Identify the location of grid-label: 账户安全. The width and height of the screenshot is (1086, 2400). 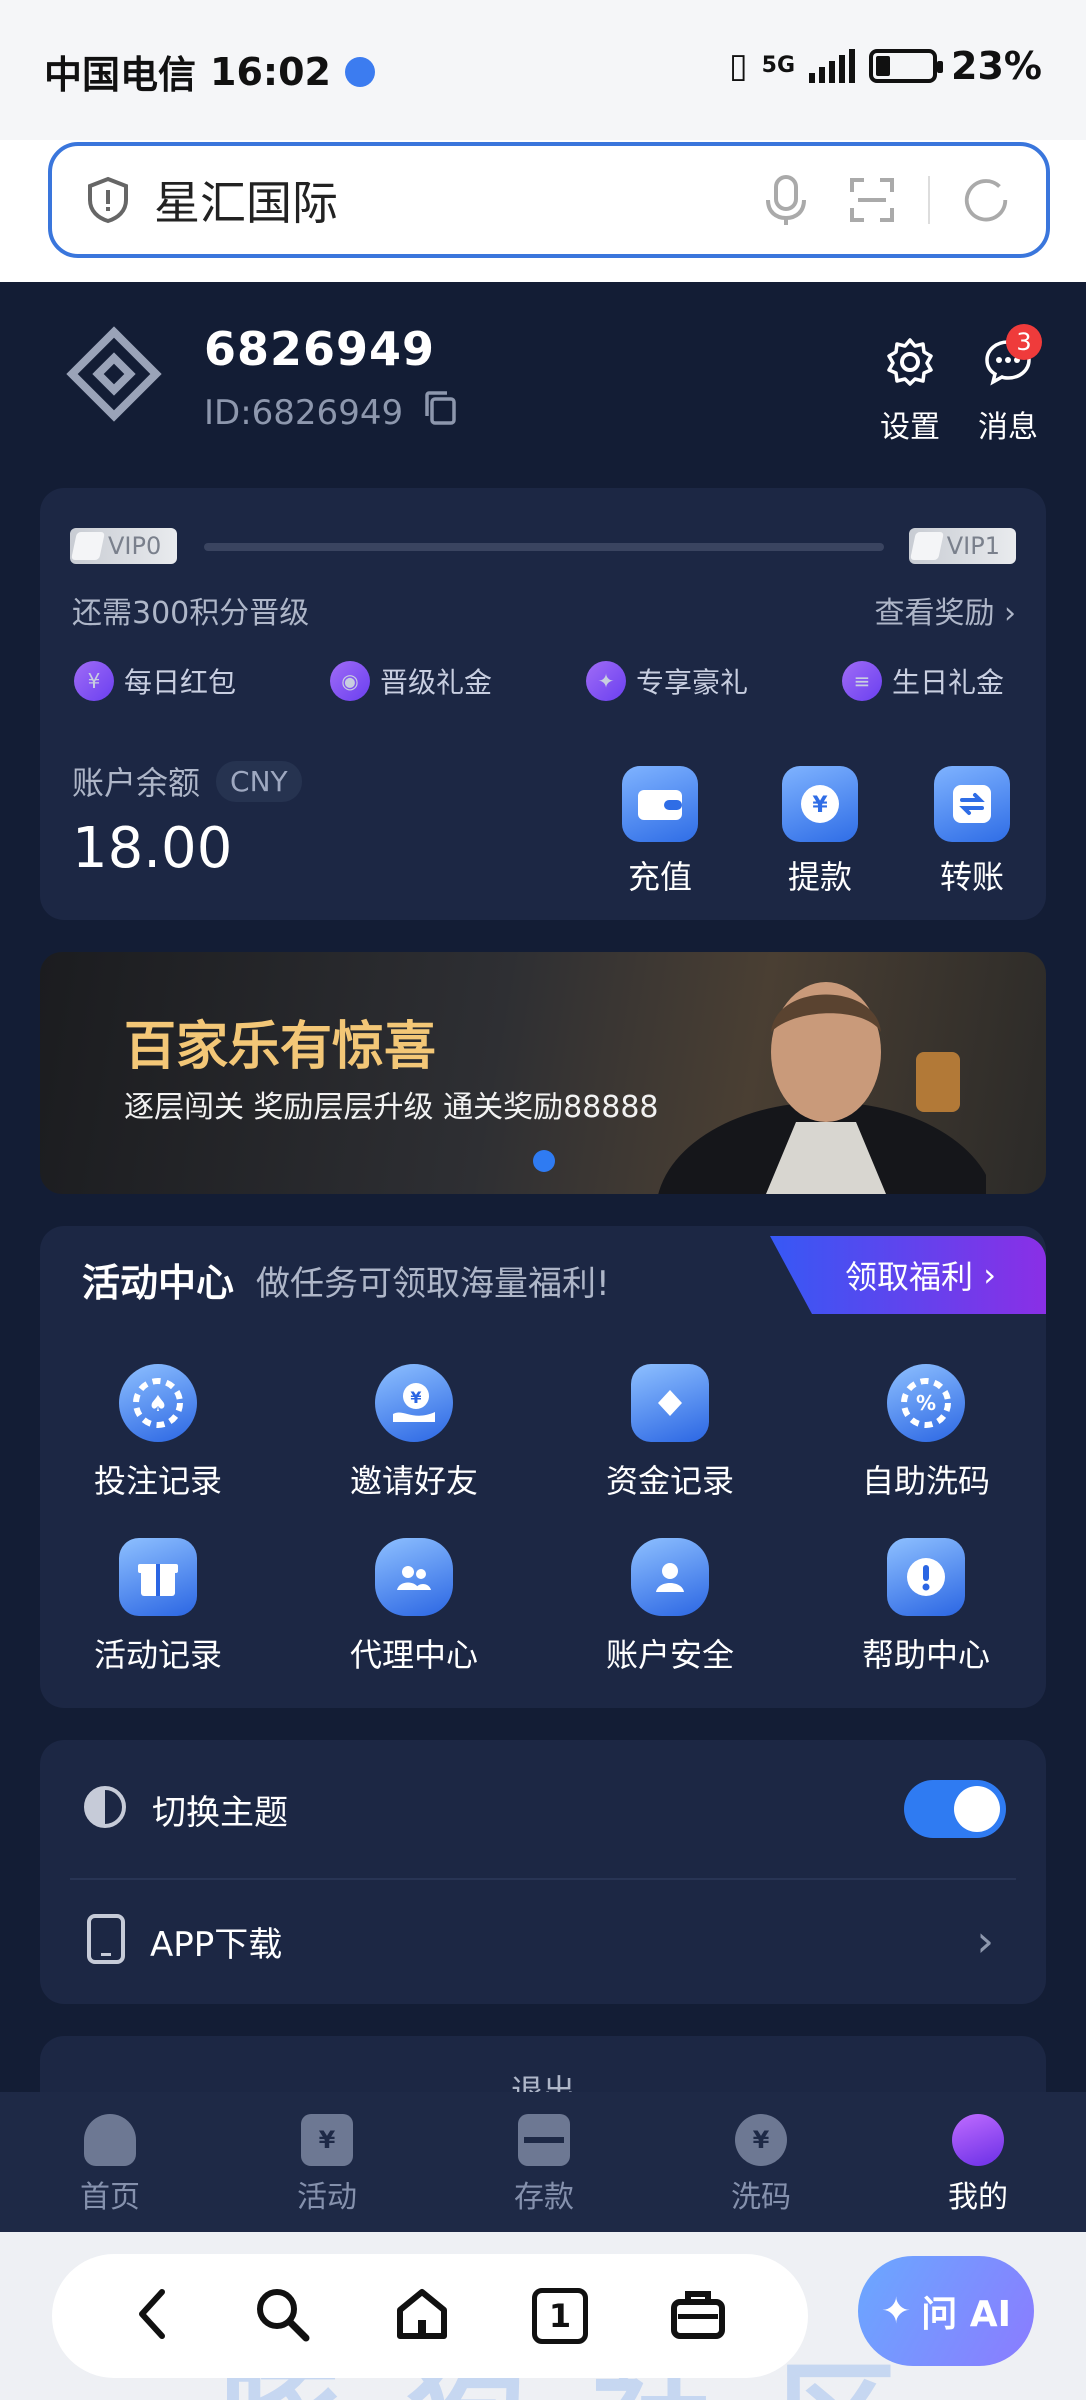
(669, 1655).